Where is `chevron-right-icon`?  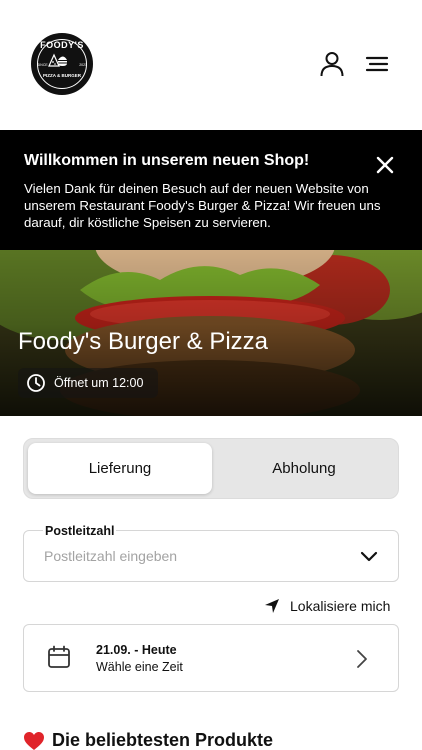 chevron-right-icon is located at coordinates (362, 659).